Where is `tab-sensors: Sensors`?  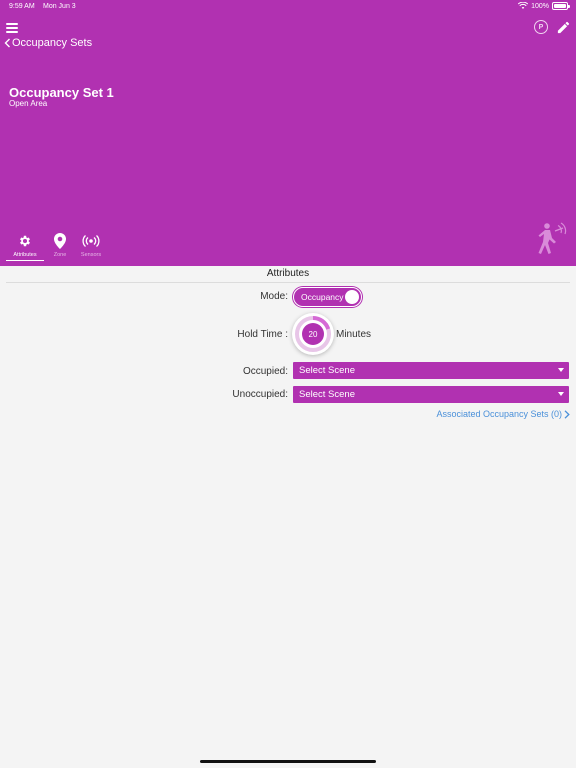 tab-sensors: Sensors is located at coordinates (91, 246).